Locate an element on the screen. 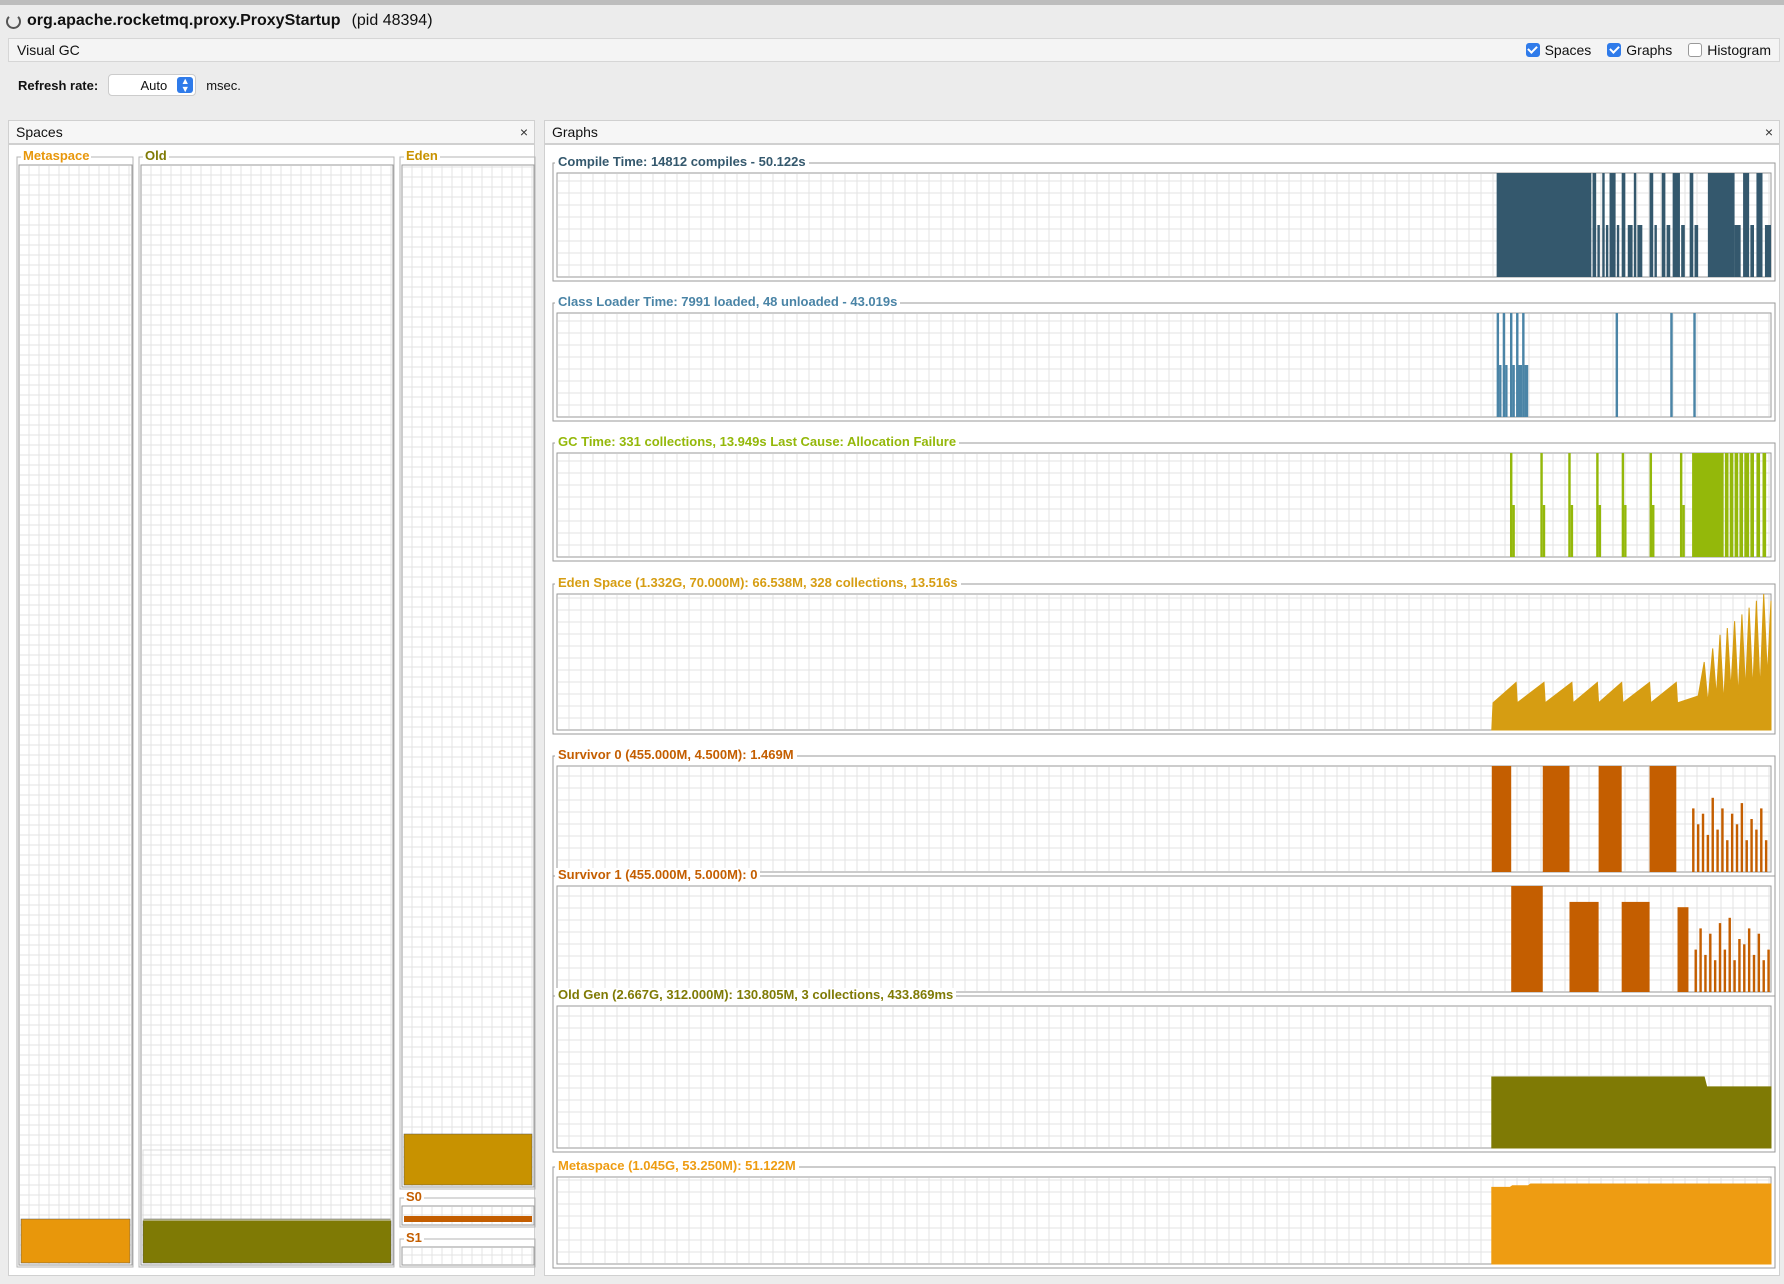 Image resolution: width=1784 pixels, height=1284 pixels. graph-meta-series is located at coordinates (1631, 1224).